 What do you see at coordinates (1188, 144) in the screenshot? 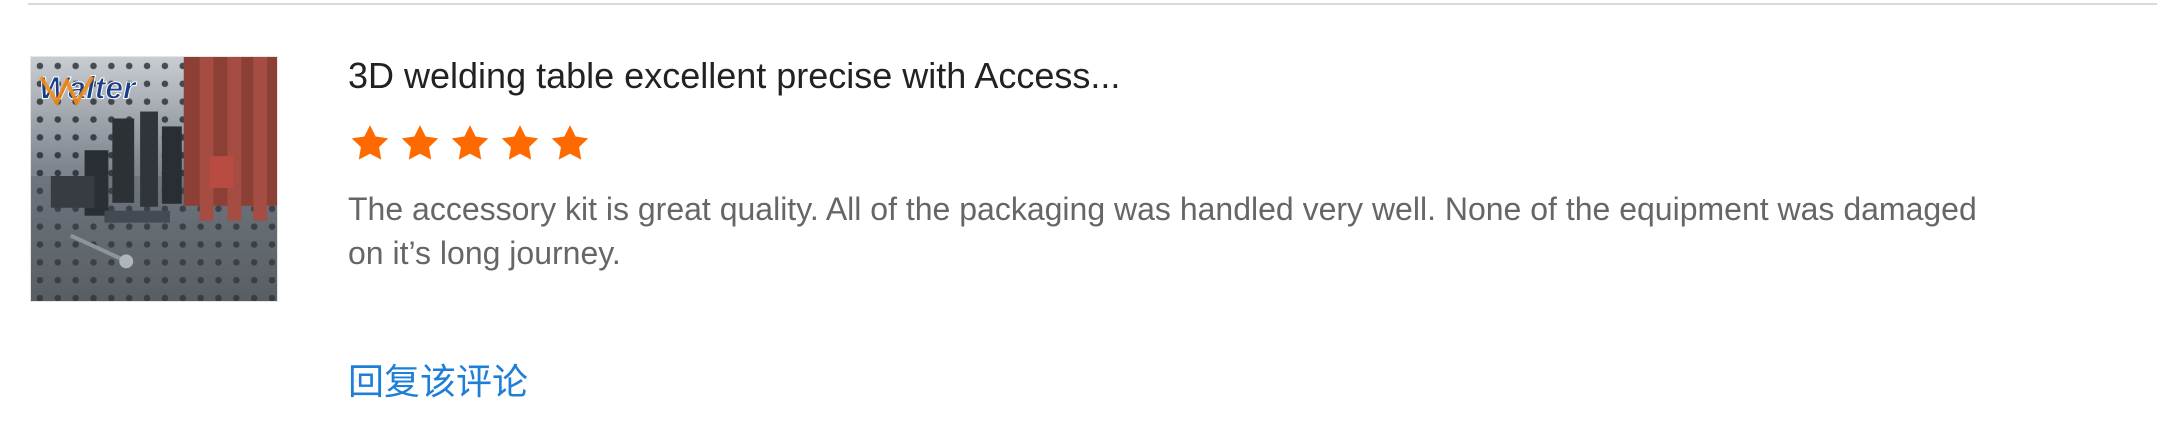
I see `star-rating` at bounding box center [1188, 144].